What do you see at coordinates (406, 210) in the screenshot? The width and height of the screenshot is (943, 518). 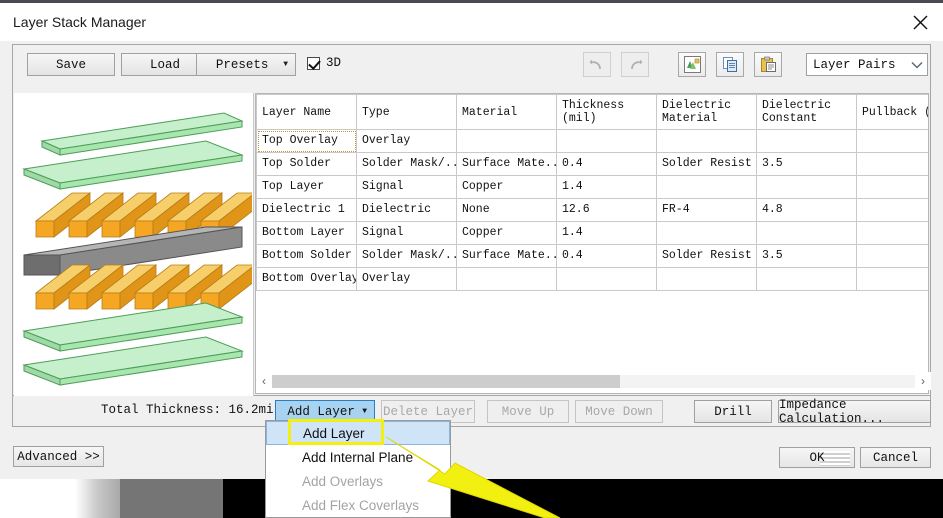 I see `cell-type: Dielectric` at bounding box center [406, 210].